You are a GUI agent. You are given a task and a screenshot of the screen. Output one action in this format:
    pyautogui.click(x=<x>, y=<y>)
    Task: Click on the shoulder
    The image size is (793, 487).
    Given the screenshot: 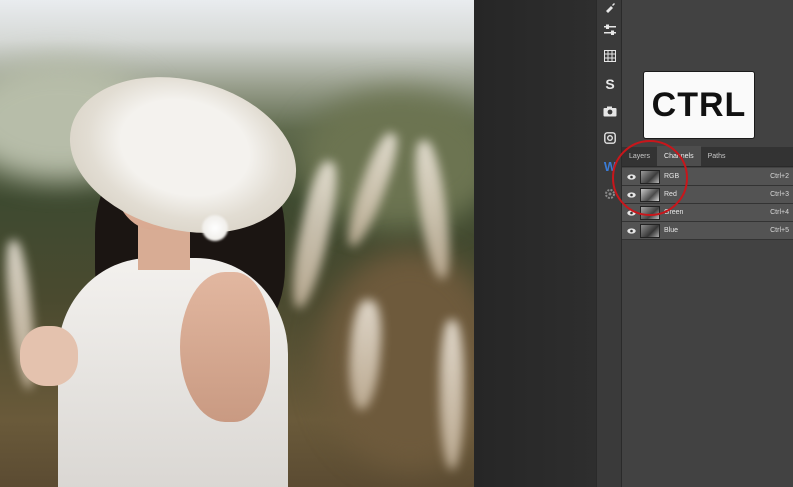 What is the action you would take?
    pyautogui.click(x=225, y=347)
    